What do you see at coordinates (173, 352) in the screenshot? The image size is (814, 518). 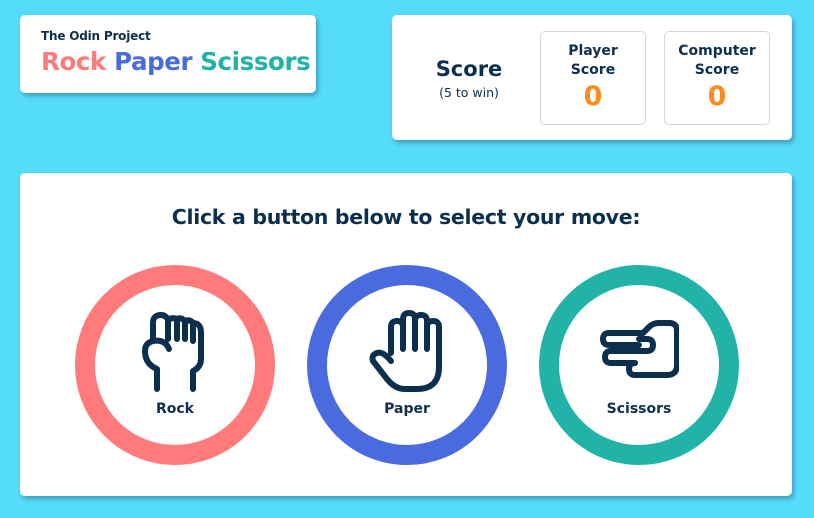 I see `fist-icon` at bounding box center [173, 352].